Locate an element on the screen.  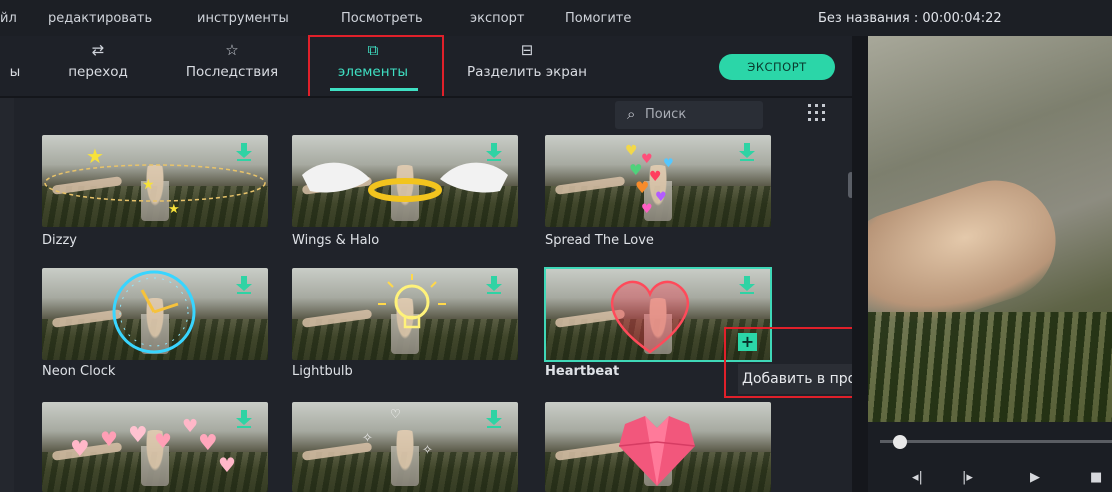
tab-label: ы is located at coordinates (15, 72).